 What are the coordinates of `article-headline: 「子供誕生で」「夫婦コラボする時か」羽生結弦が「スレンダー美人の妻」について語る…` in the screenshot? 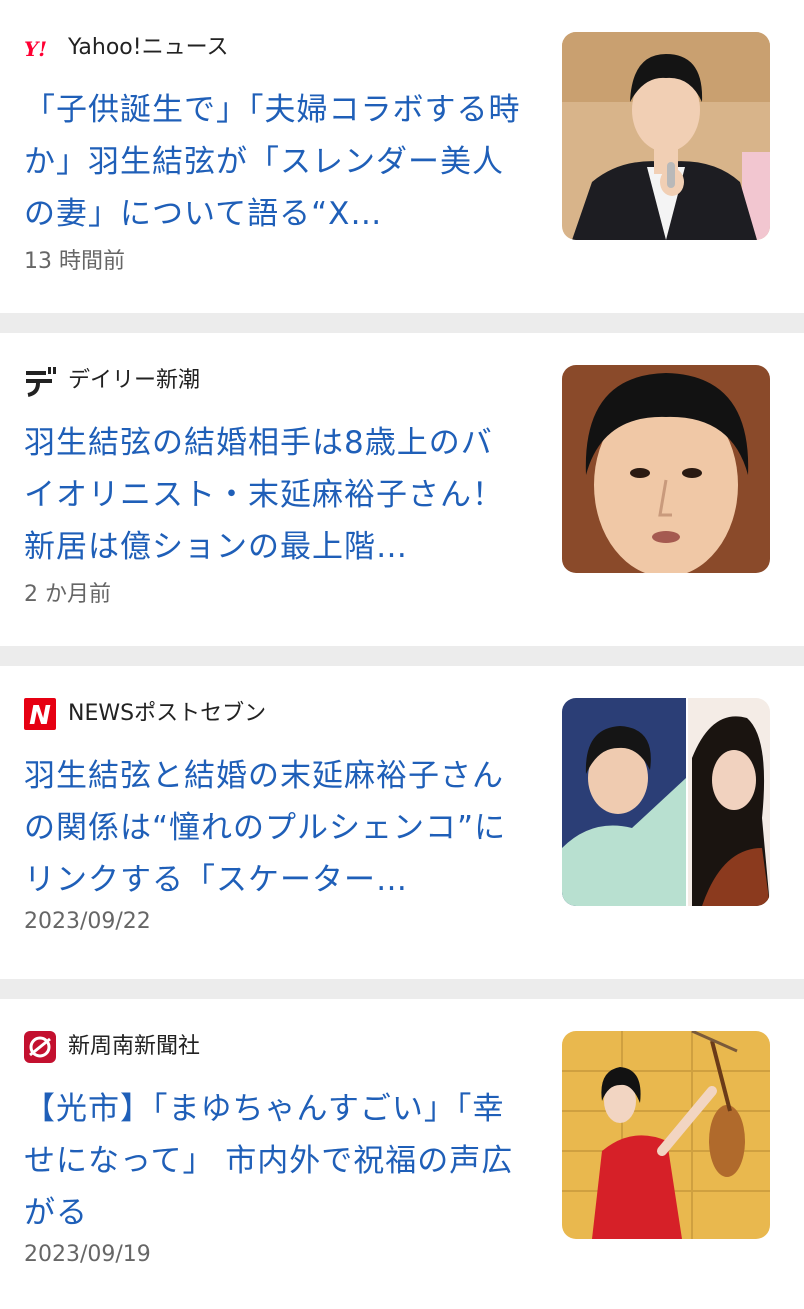 It's located at (274, 162).